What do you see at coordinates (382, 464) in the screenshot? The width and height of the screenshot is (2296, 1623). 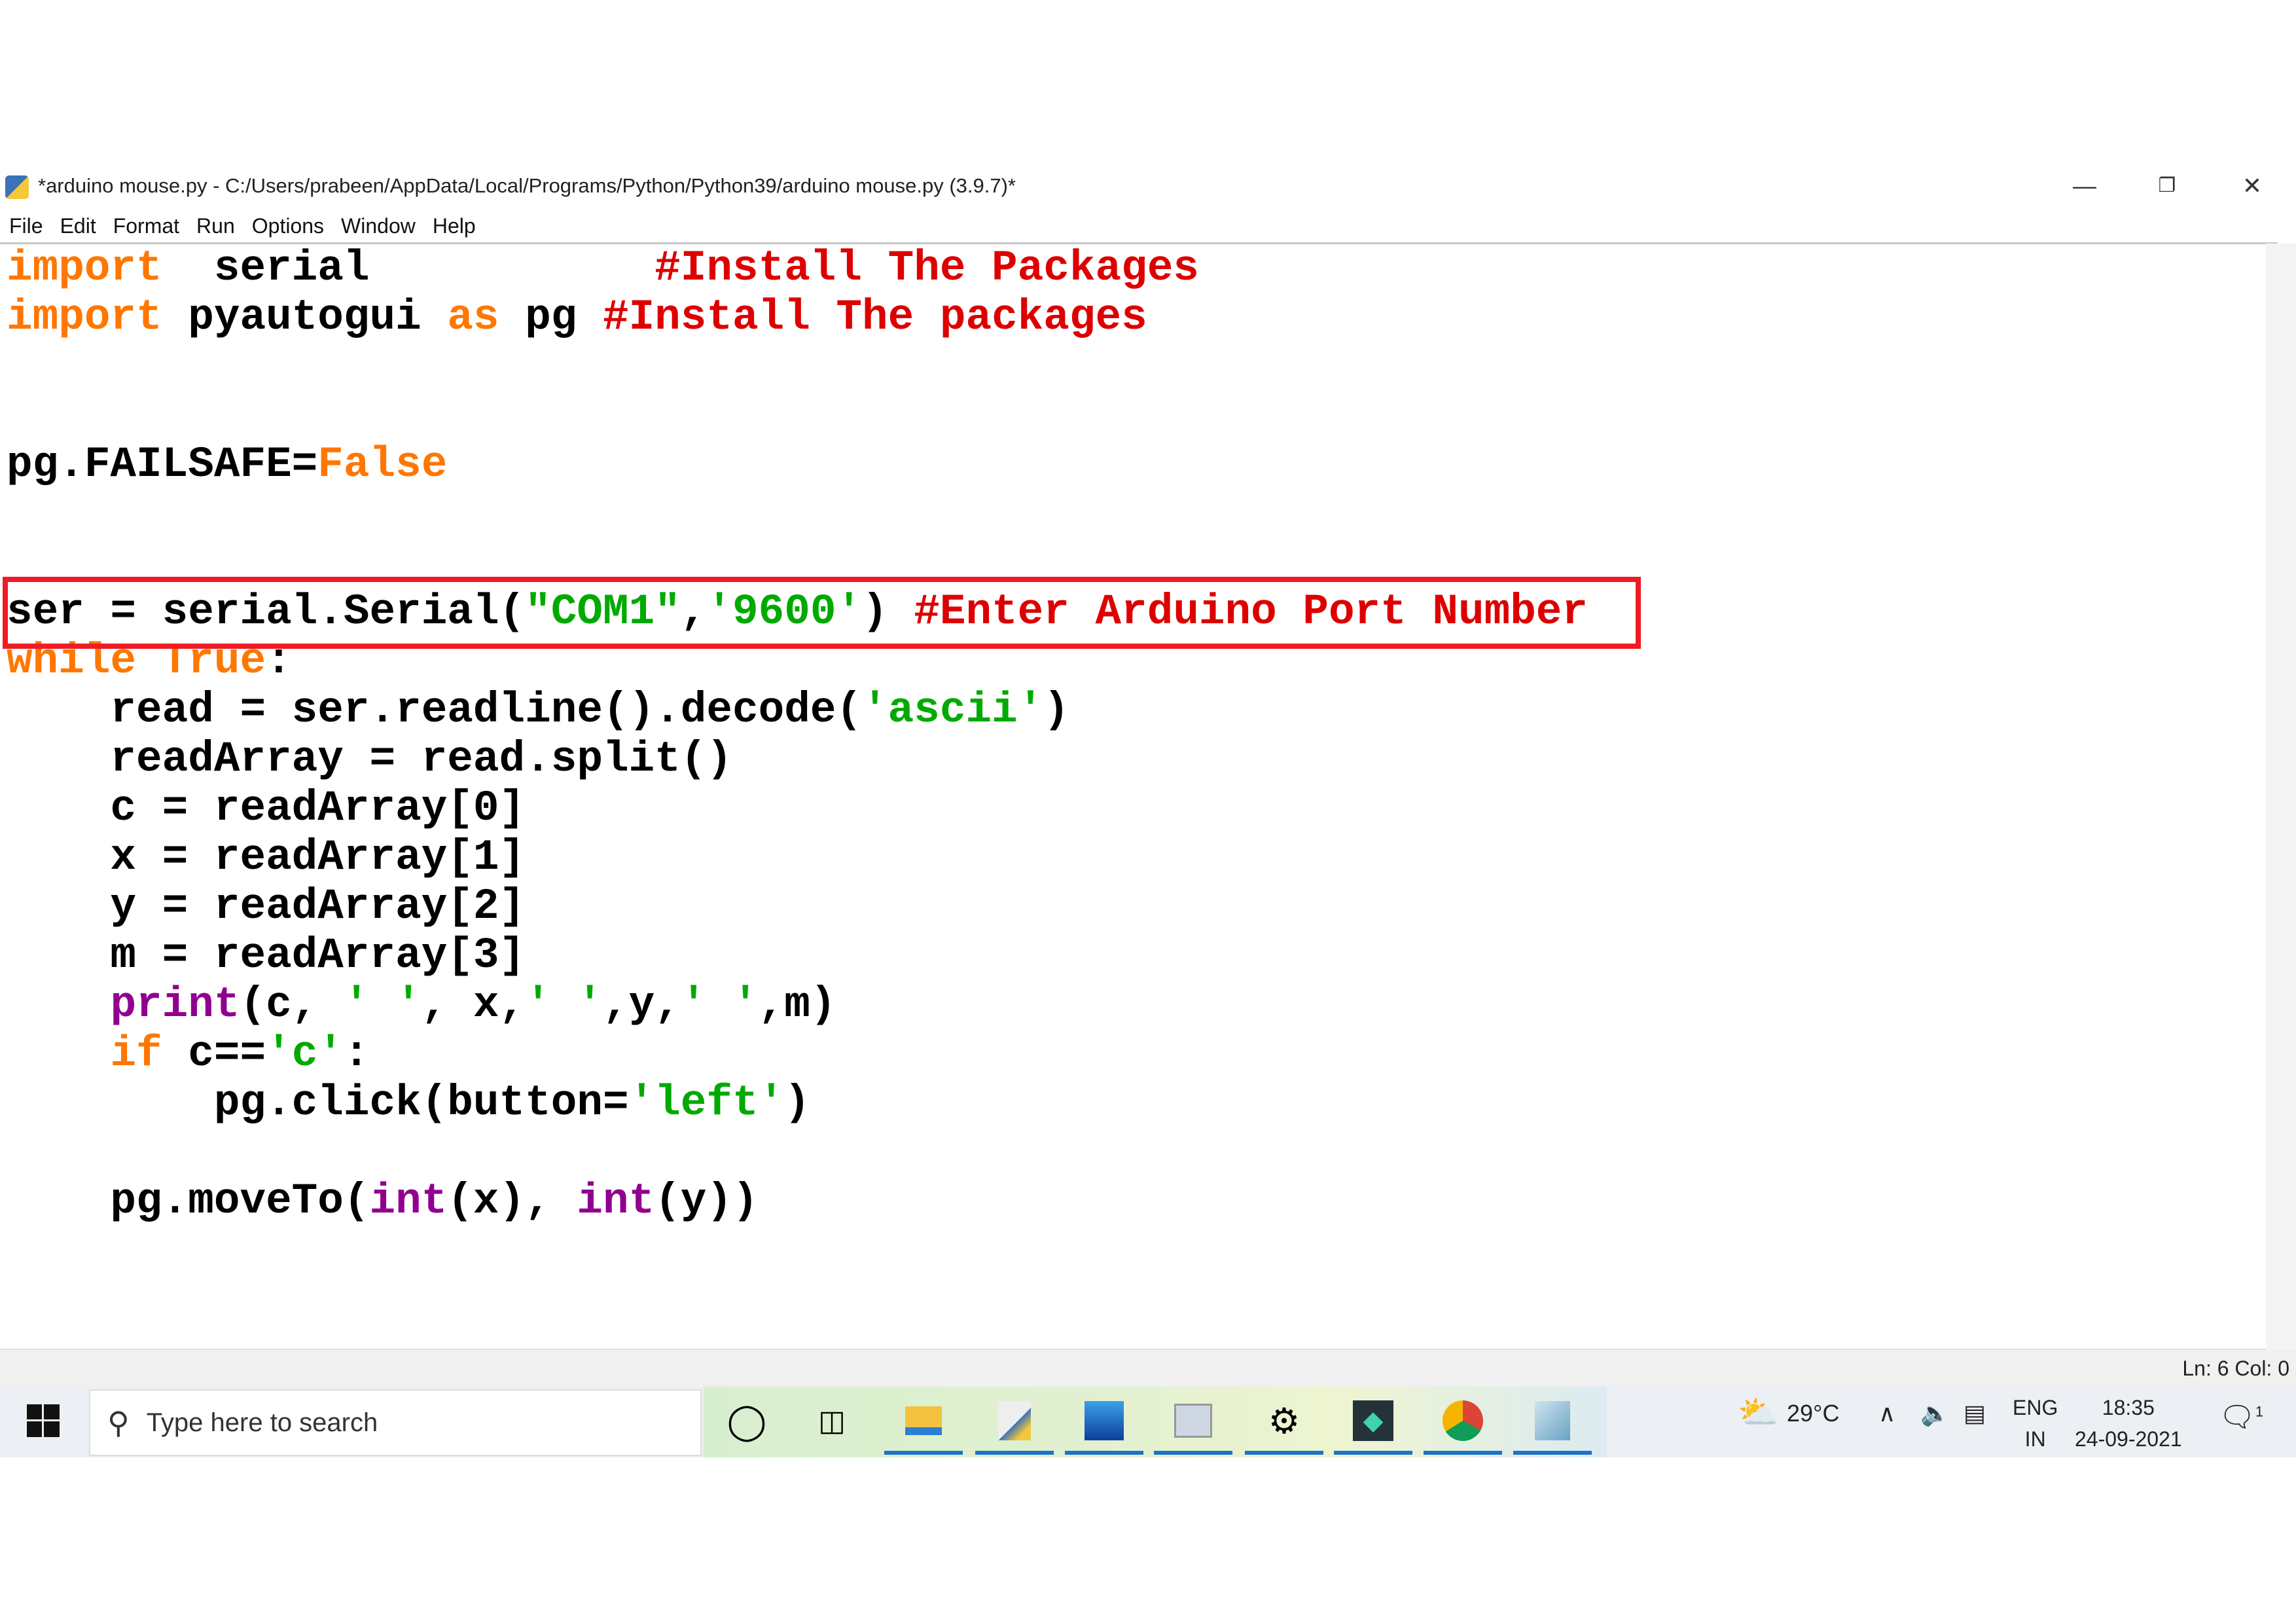 I see `code-token: False` at bounding box center [382, 464].